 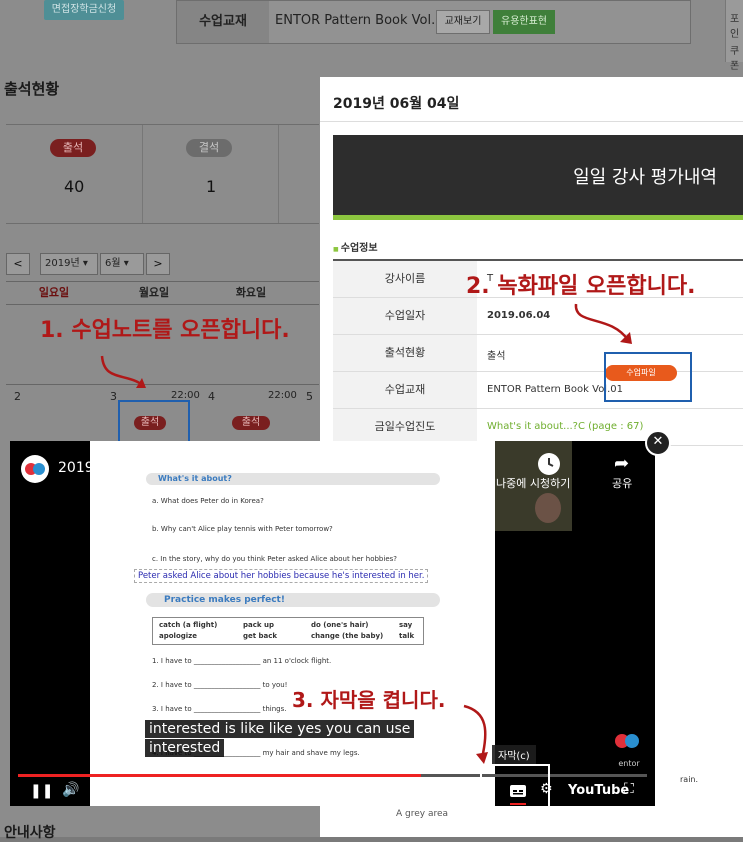 I want to click on evaluation-banner: 일일 강사 평가내역, so click(x=538, y=177).